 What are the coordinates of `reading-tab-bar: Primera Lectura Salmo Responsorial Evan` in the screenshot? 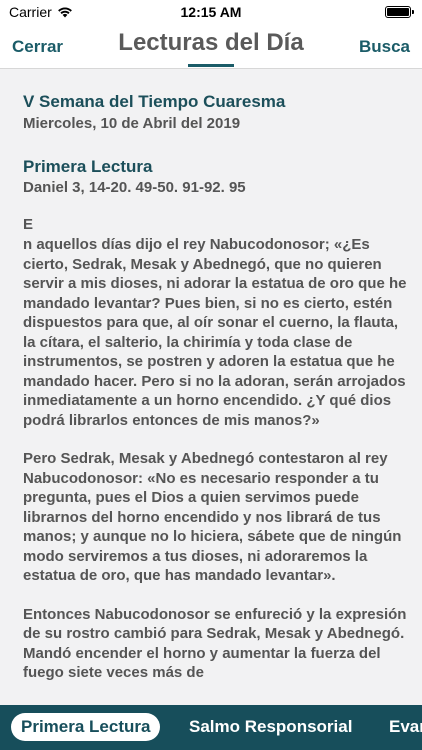 It's located at (211, 727).